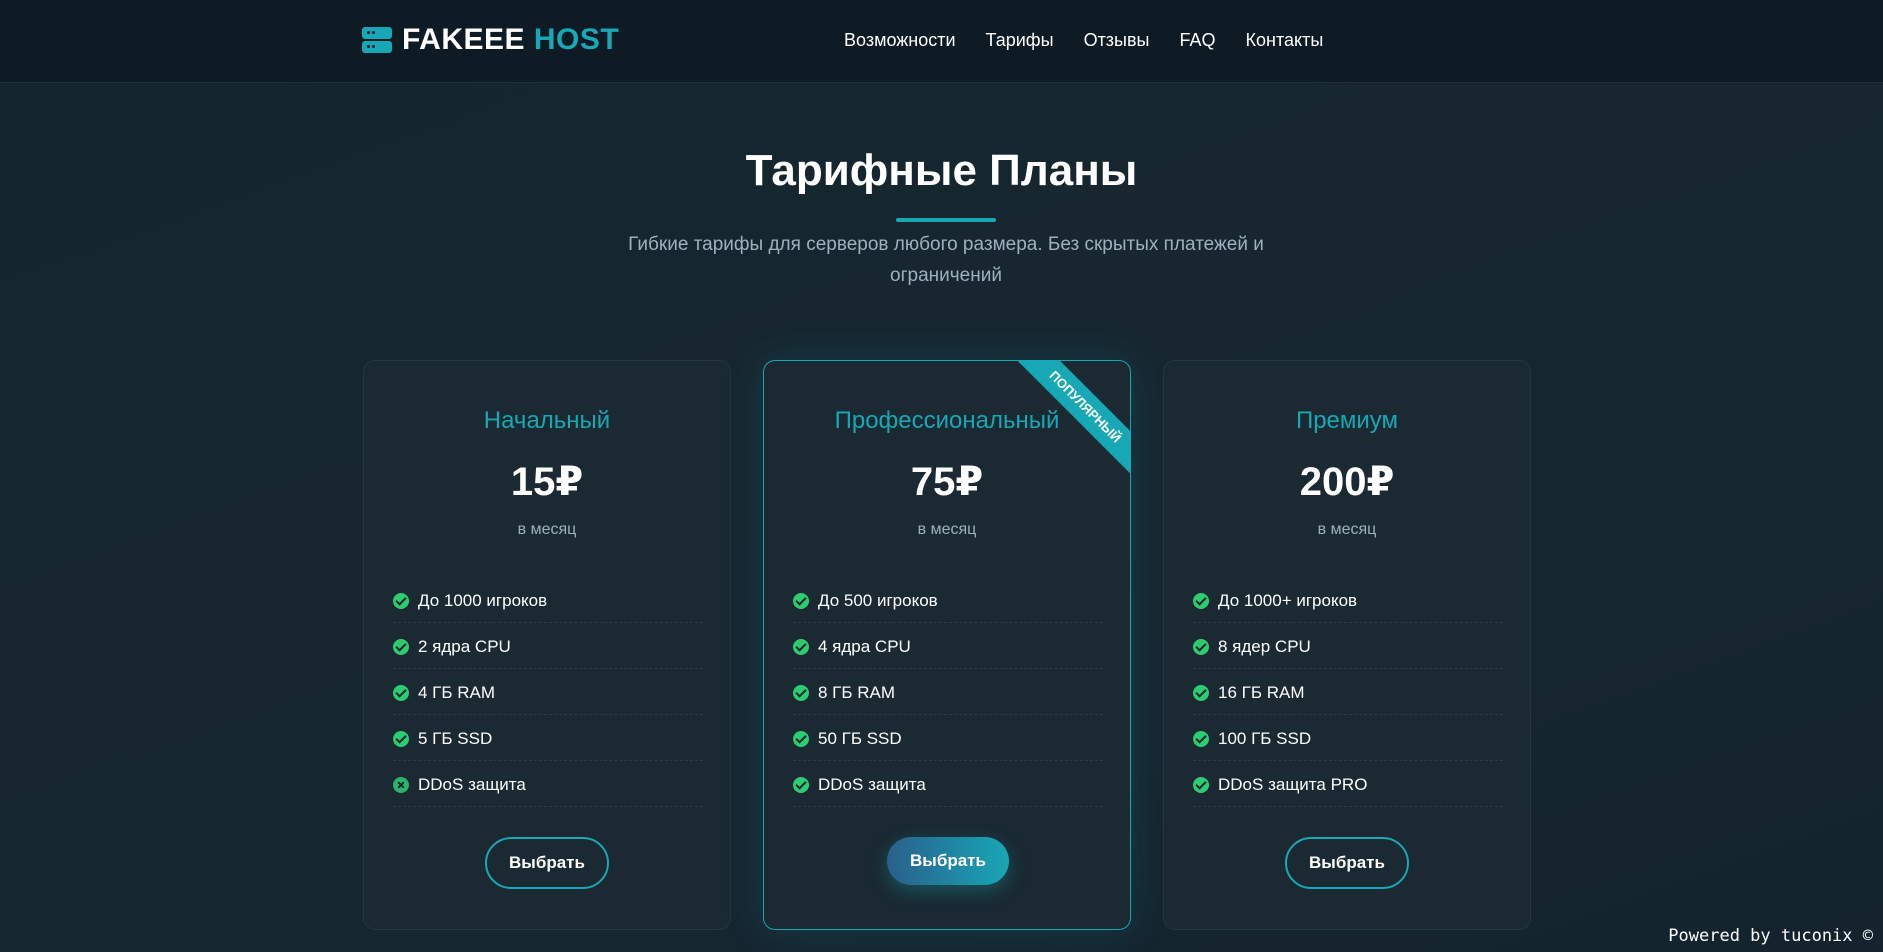 The height and width of the screenshot is (952, 1883). Describe the element at coordinates (948, 738) in the screenshot. I see `feature-item: 50 ГБ SSD` at that location.